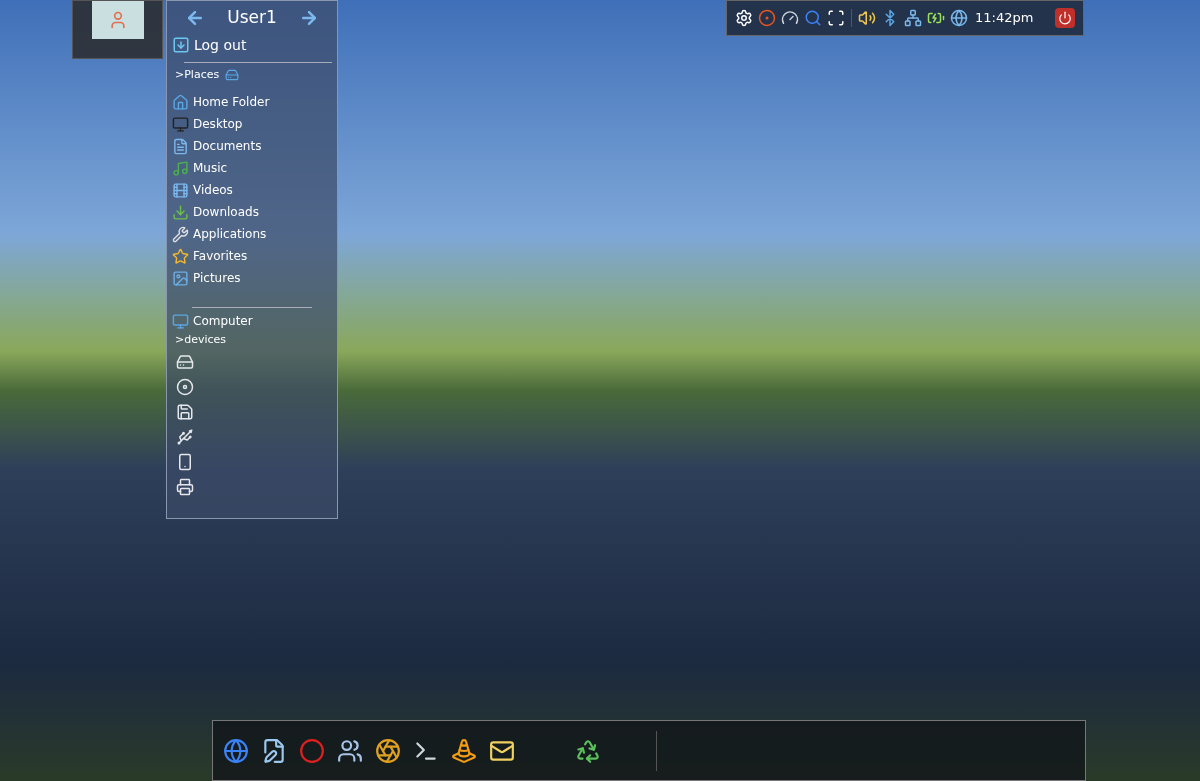 The width and height of the screenshot is (1200, 781). I want to click on logout-item: Log out, so click(252, 45).